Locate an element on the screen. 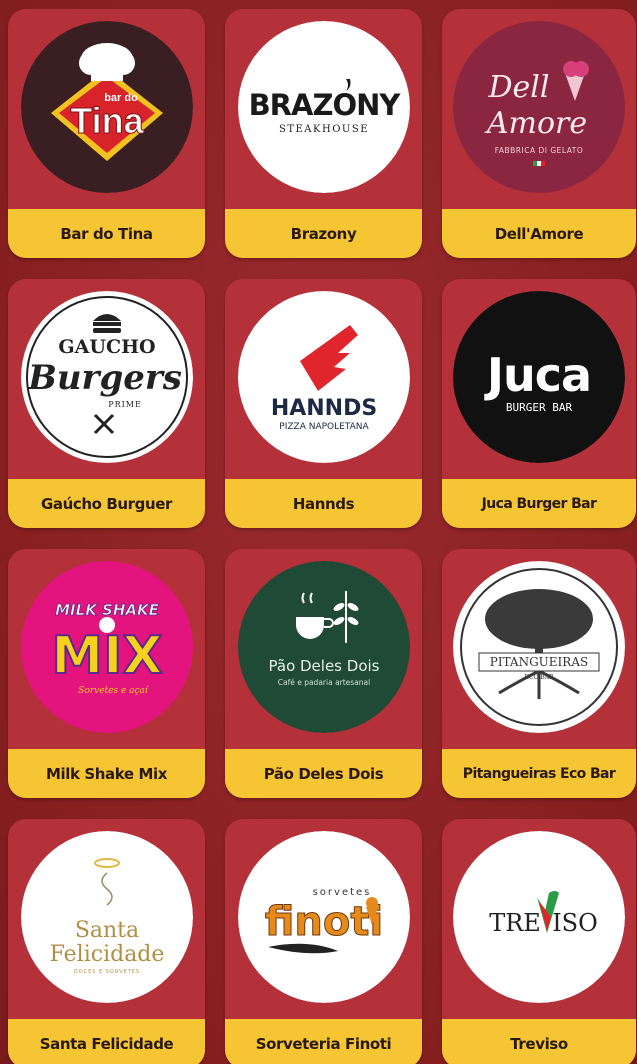  restaurant-name: Dell'Amore is located at coordinates (539, 233).